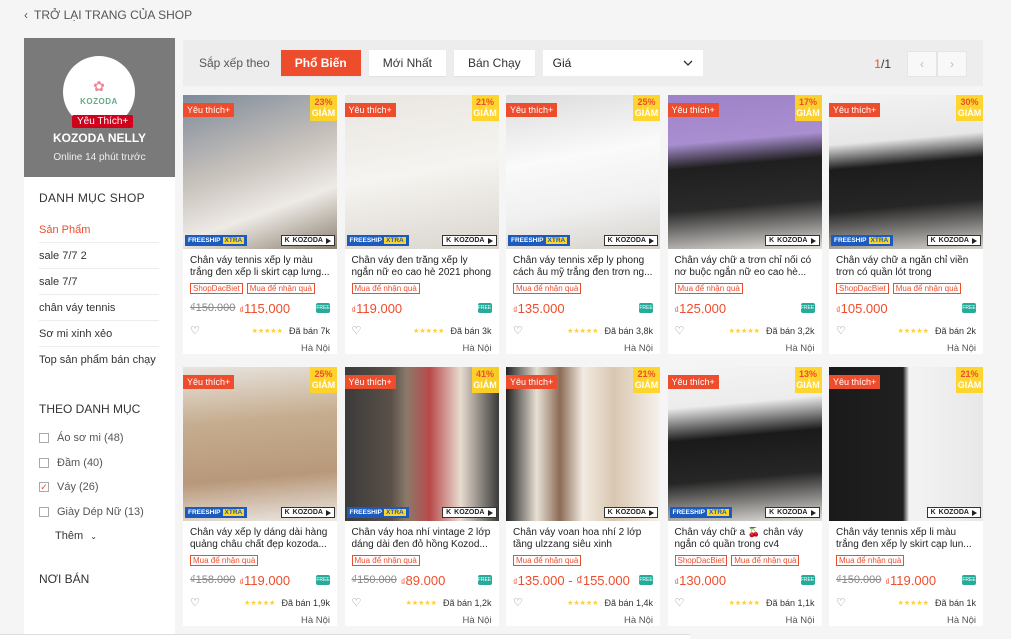  What do you see at coordinates (267, 580) in the screenshot?
I see `price-value: 119.000` at bounding box center [267, 580].